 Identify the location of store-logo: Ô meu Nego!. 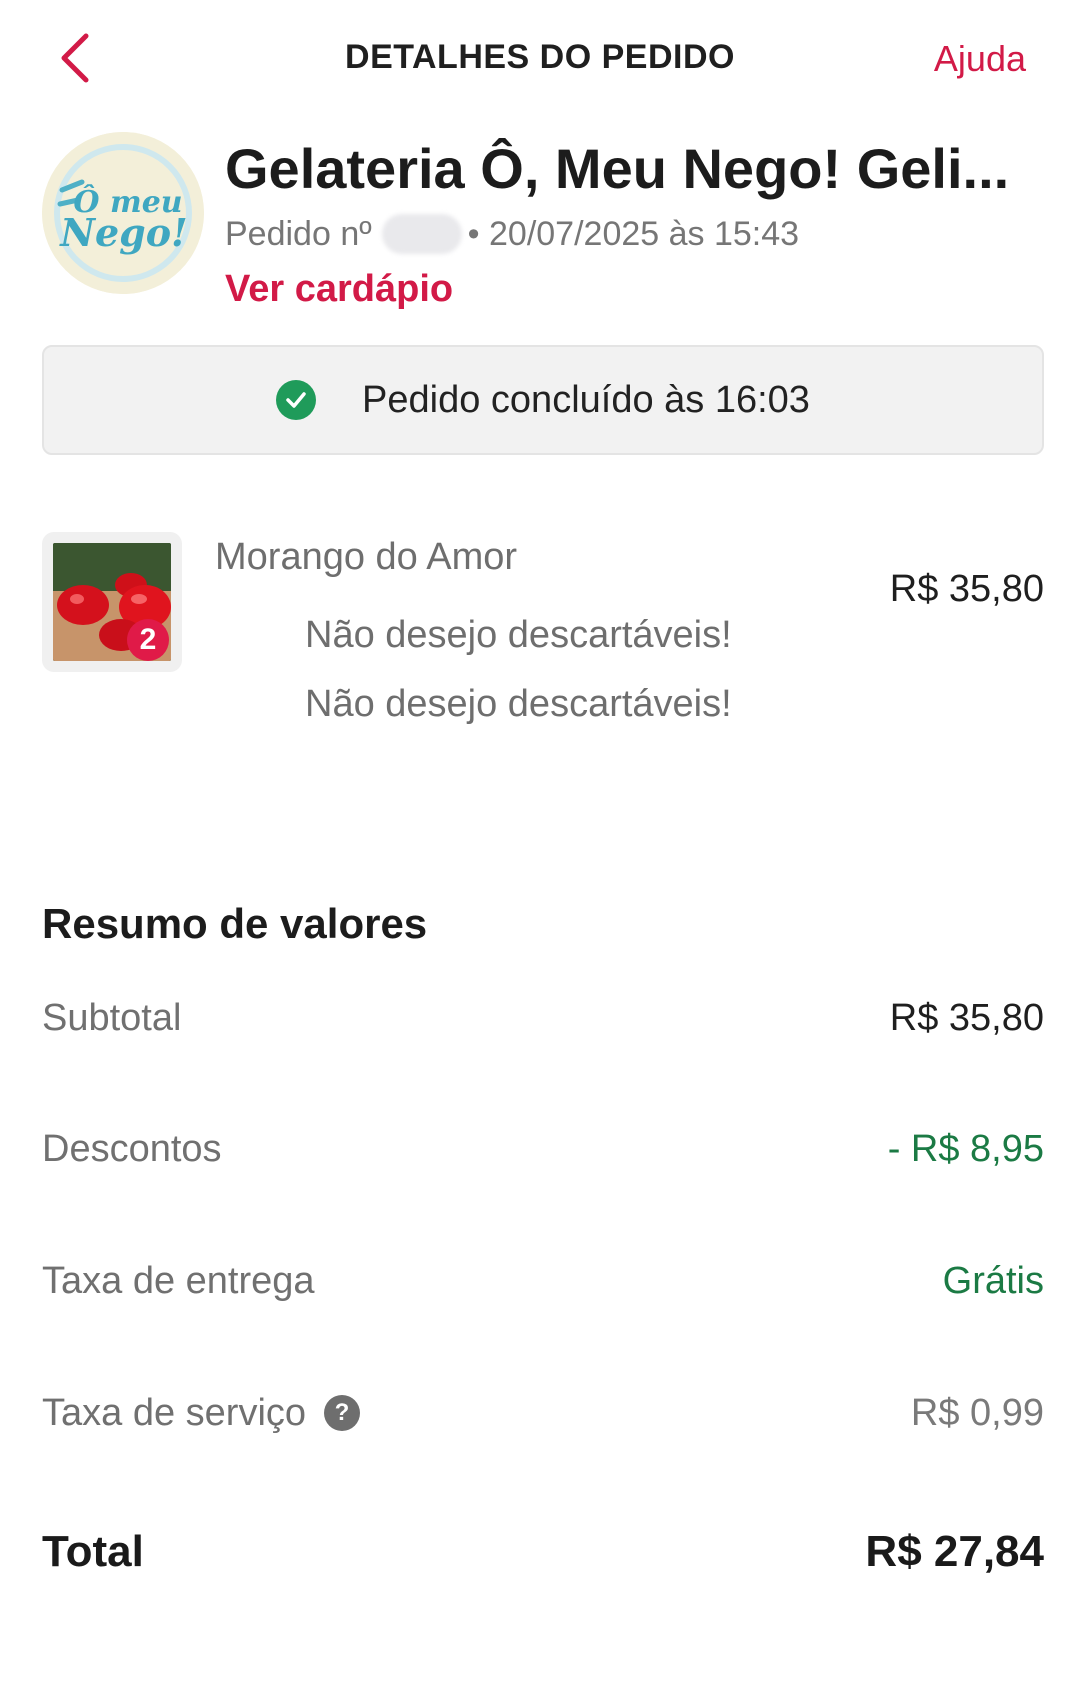
(123, 213).